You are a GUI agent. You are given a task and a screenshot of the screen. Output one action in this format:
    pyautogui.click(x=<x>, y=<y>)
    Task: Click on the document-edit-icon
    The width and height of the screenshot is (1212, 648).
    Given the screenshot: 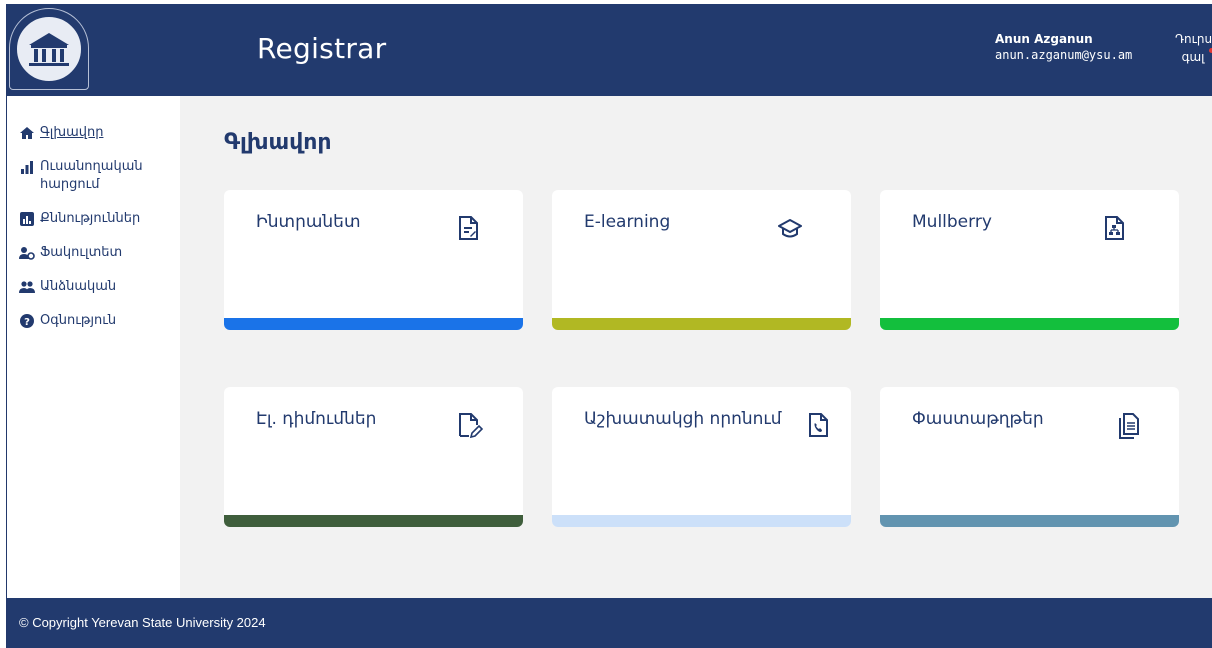 What is the action you would take?
    pyautogui.click(x=469, y=228)
    